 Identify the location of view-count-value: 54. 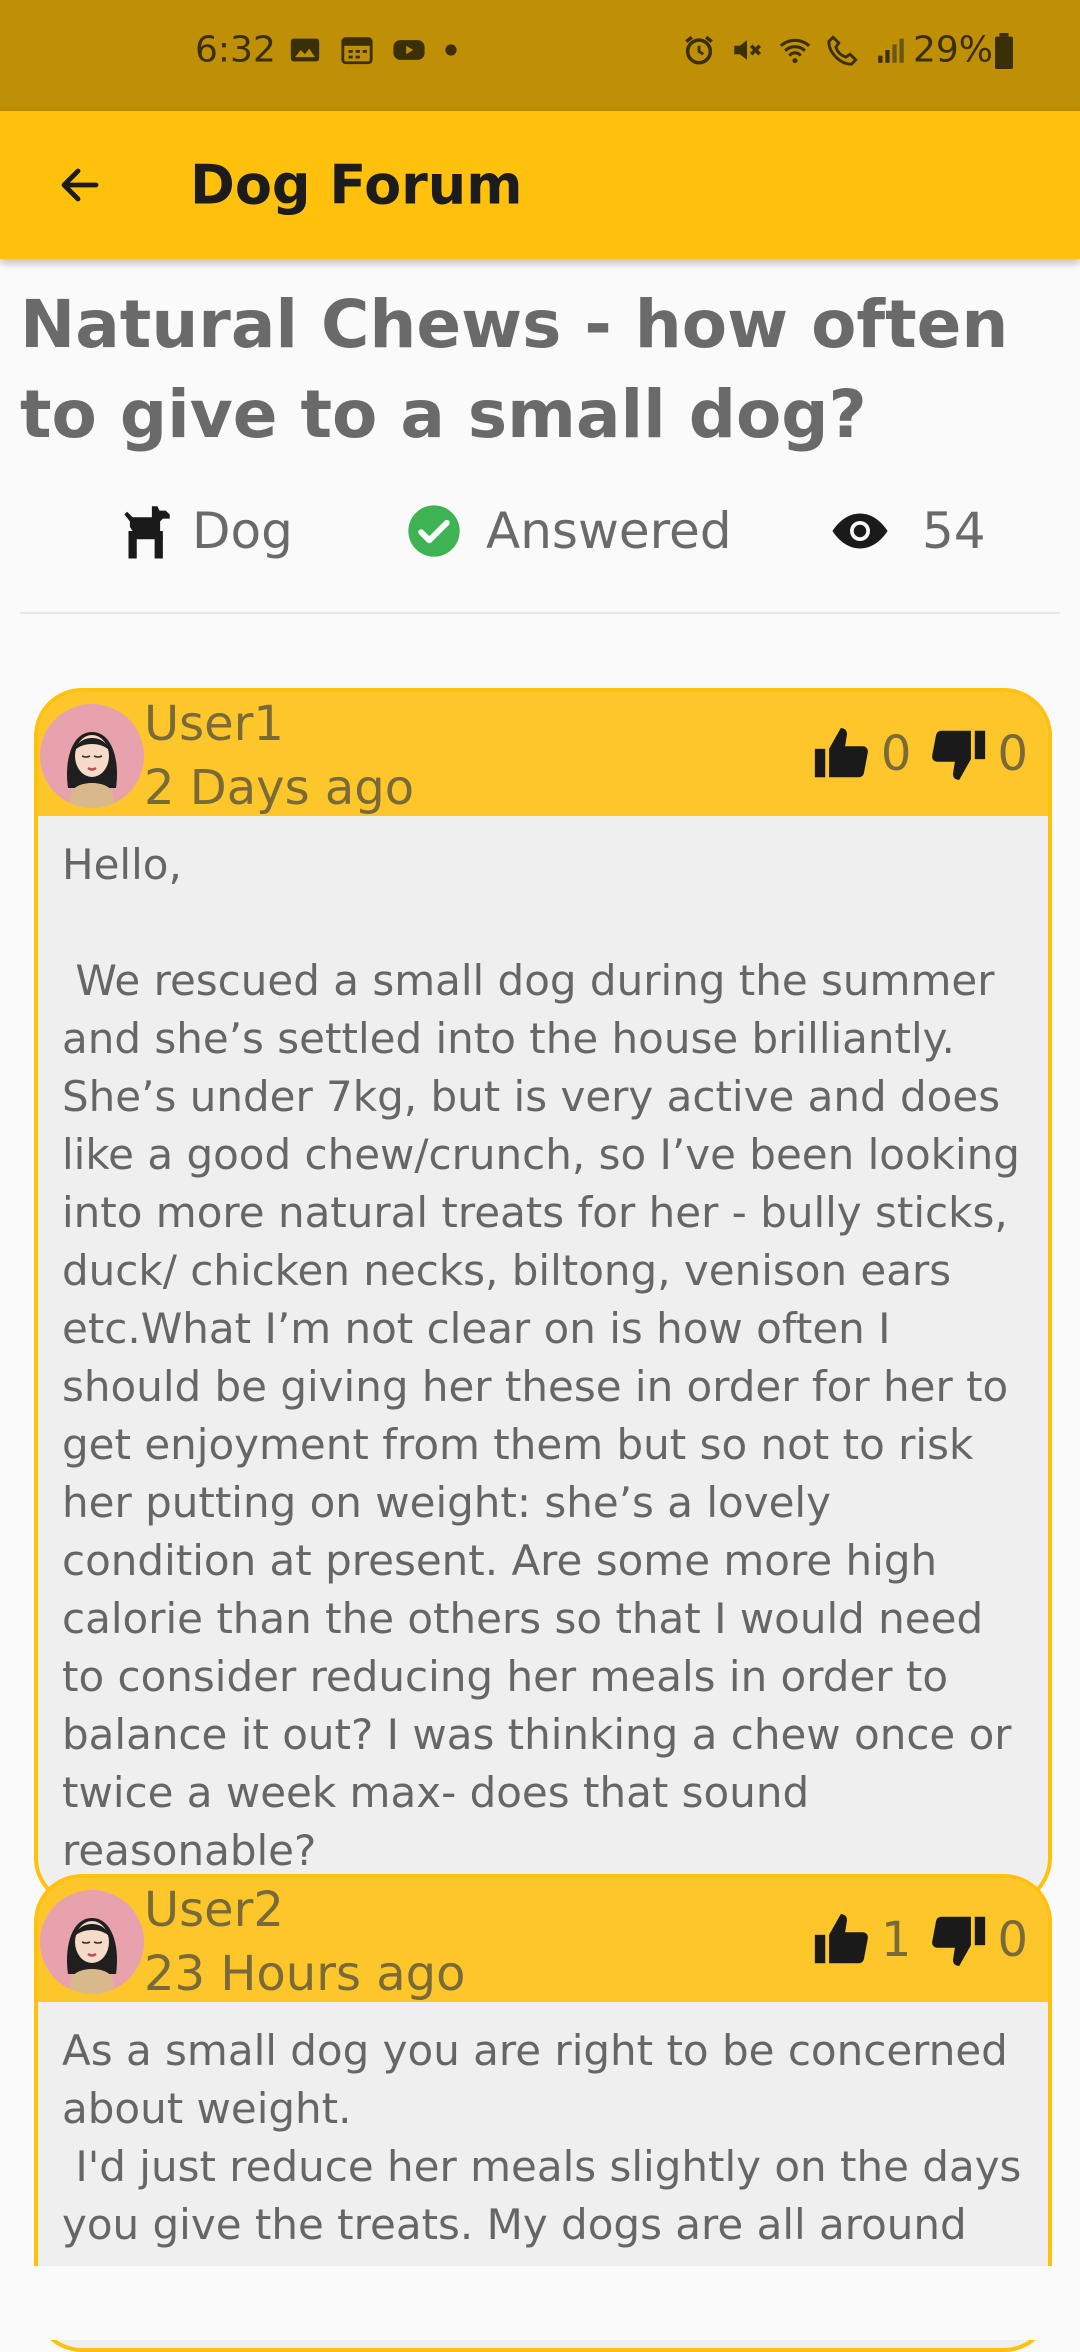
(954, 531).